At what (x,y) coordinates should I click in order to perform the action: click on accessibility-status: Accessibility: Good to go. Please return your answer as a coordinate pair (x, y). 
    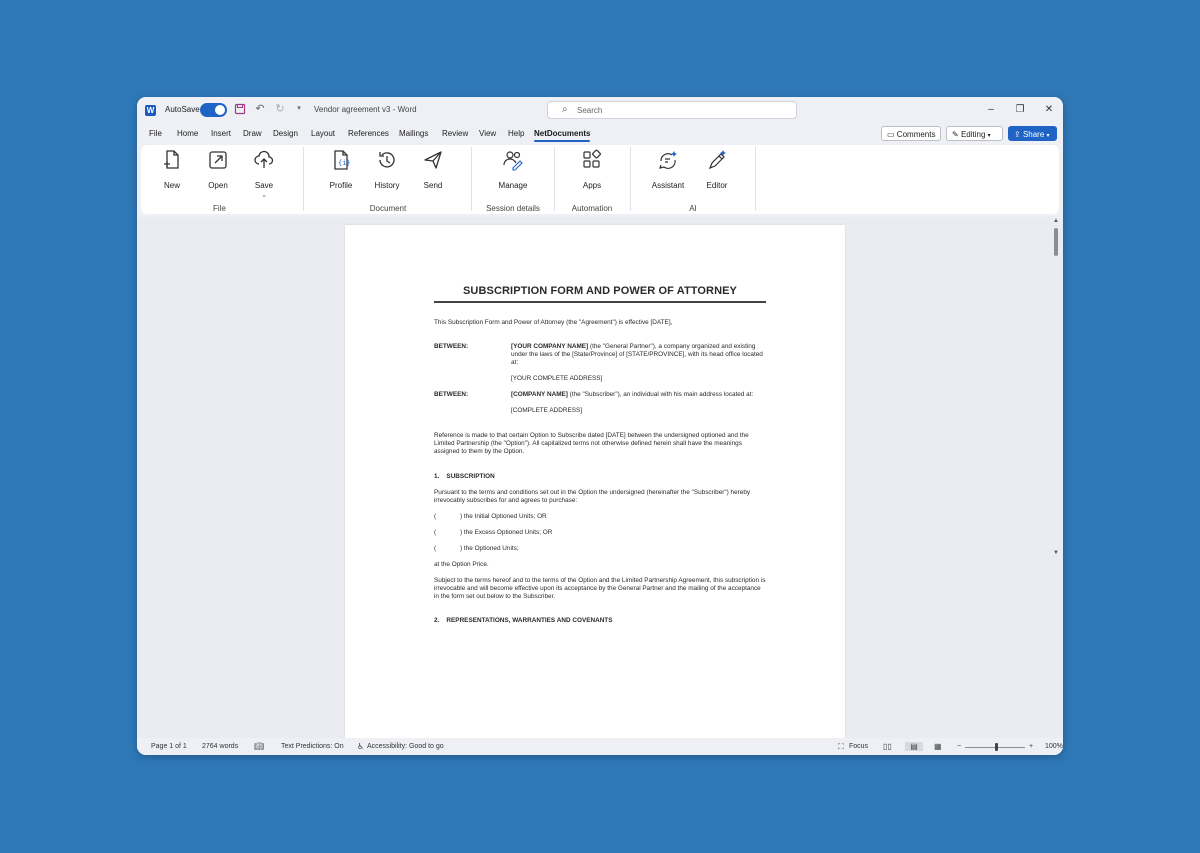
    Looking at the image, I should click on (405, 746).